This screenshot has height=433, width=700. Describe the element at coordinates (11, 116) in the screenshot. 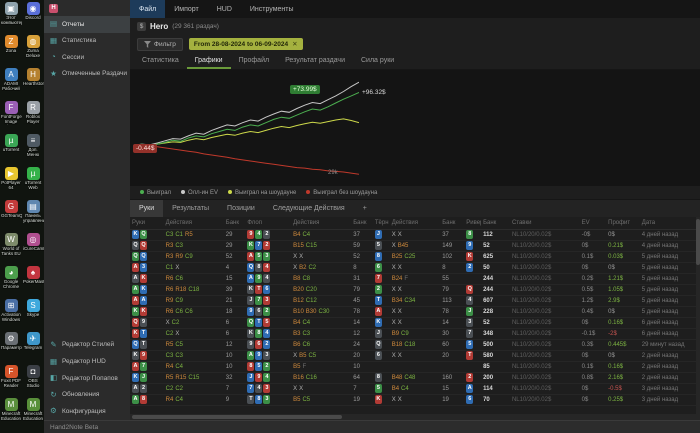

I see `desktop-icon-fontforge-image-viewer: FFontForge Image Viewer` at that location.